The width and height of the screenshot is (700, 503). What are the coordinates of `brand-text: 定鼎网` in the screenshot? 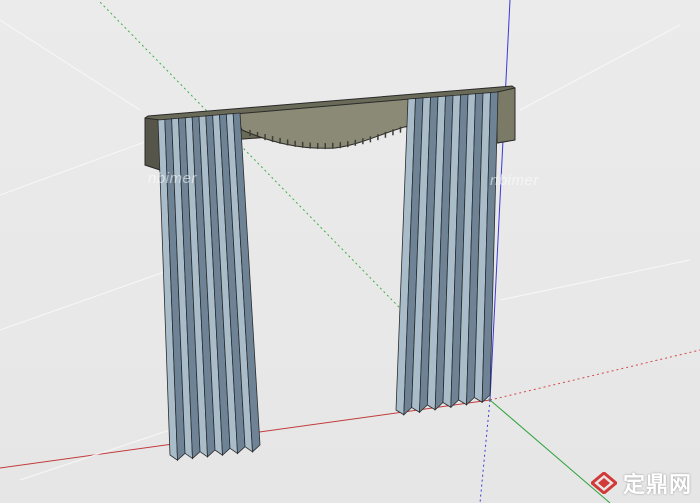 It's located at (657, 485).